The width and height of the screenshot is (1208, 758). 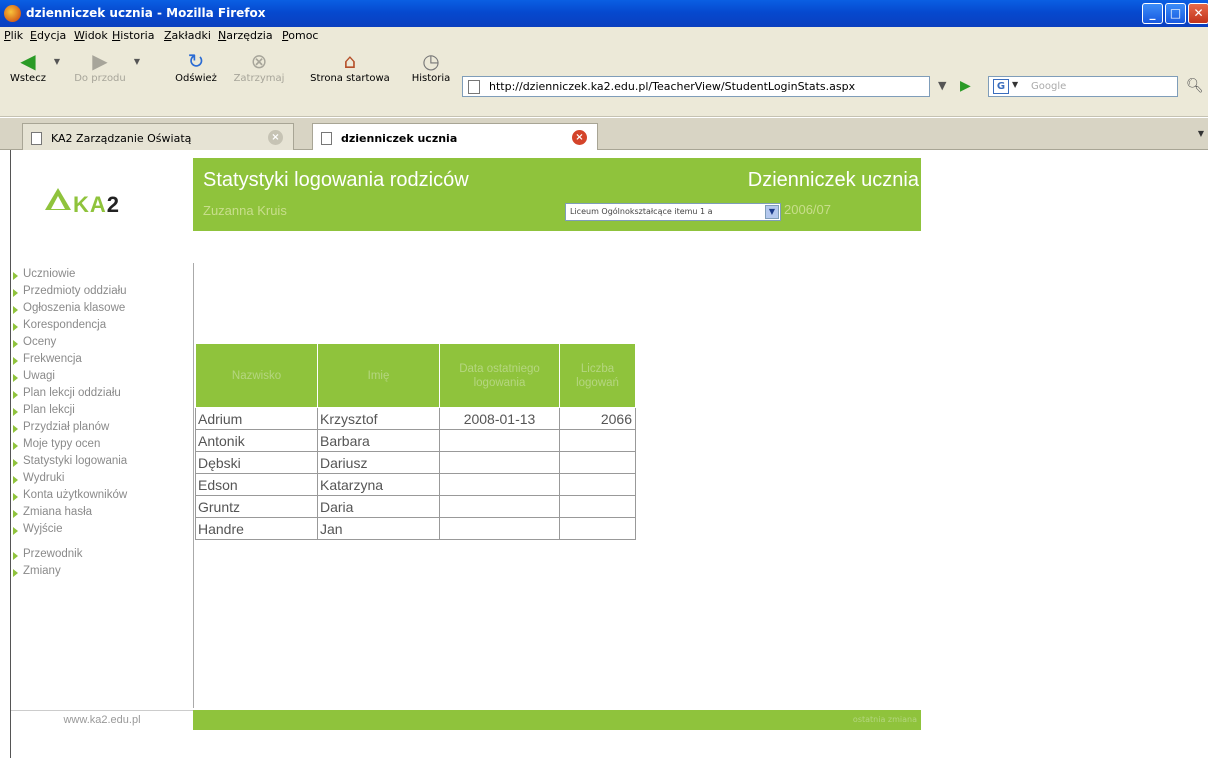 I want to click on tab-list-icon: ▼, so click(x=1201, y=133).